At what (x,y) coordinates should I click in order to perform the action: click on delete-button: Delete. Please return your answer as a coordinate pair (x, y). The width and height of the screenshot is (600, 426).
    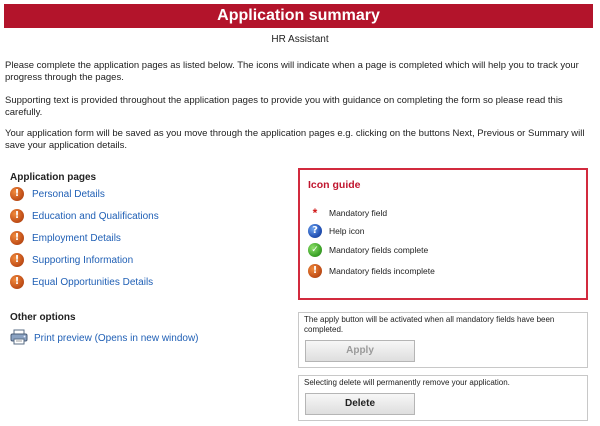
    Looking at the image, I should click on (360, 404).